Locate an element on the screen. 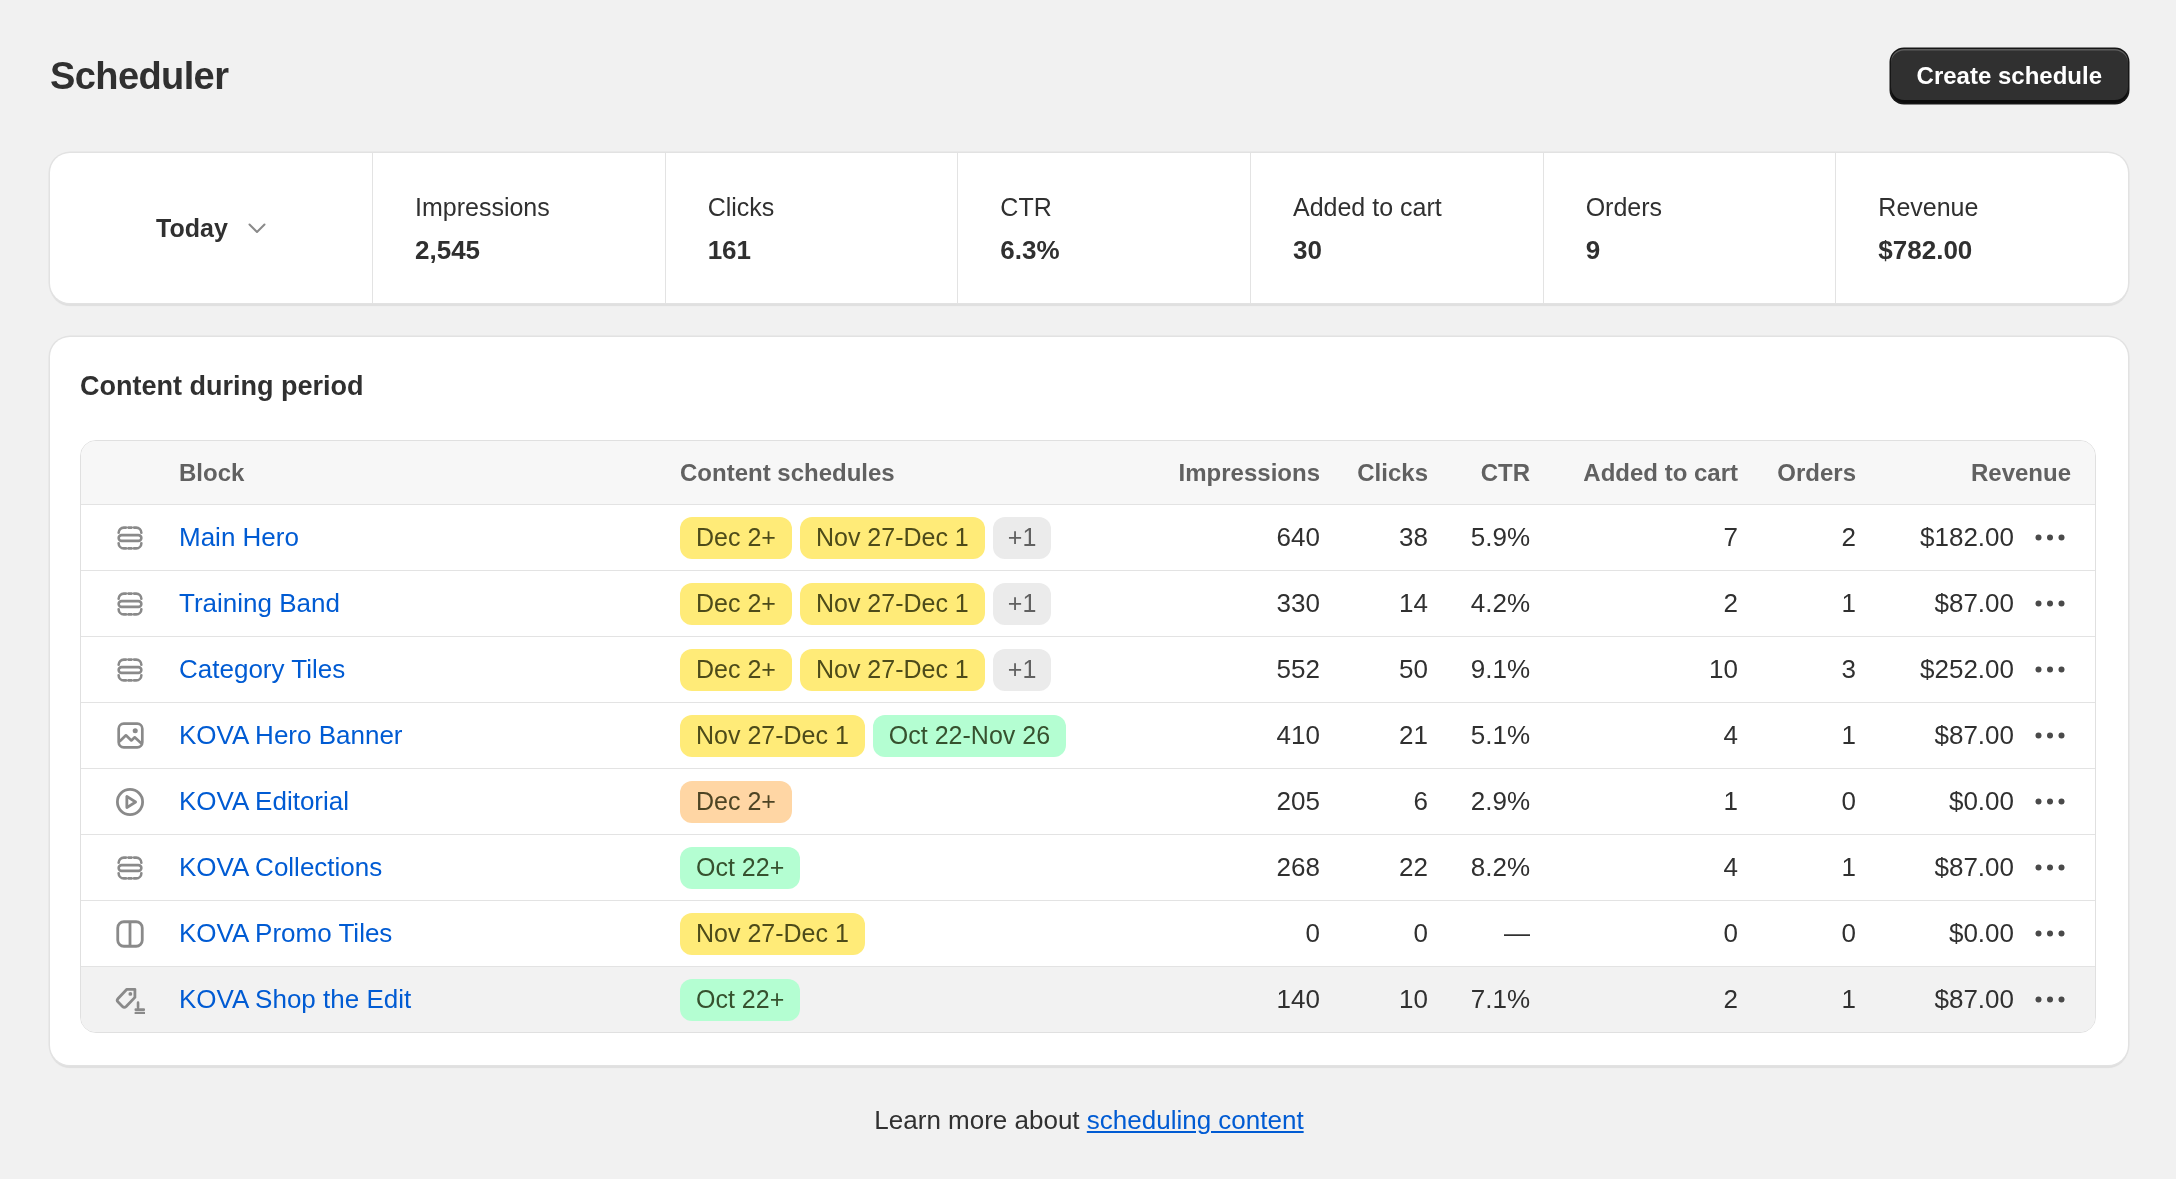  table-cell: 140 is located at coordinates (1298, 999).